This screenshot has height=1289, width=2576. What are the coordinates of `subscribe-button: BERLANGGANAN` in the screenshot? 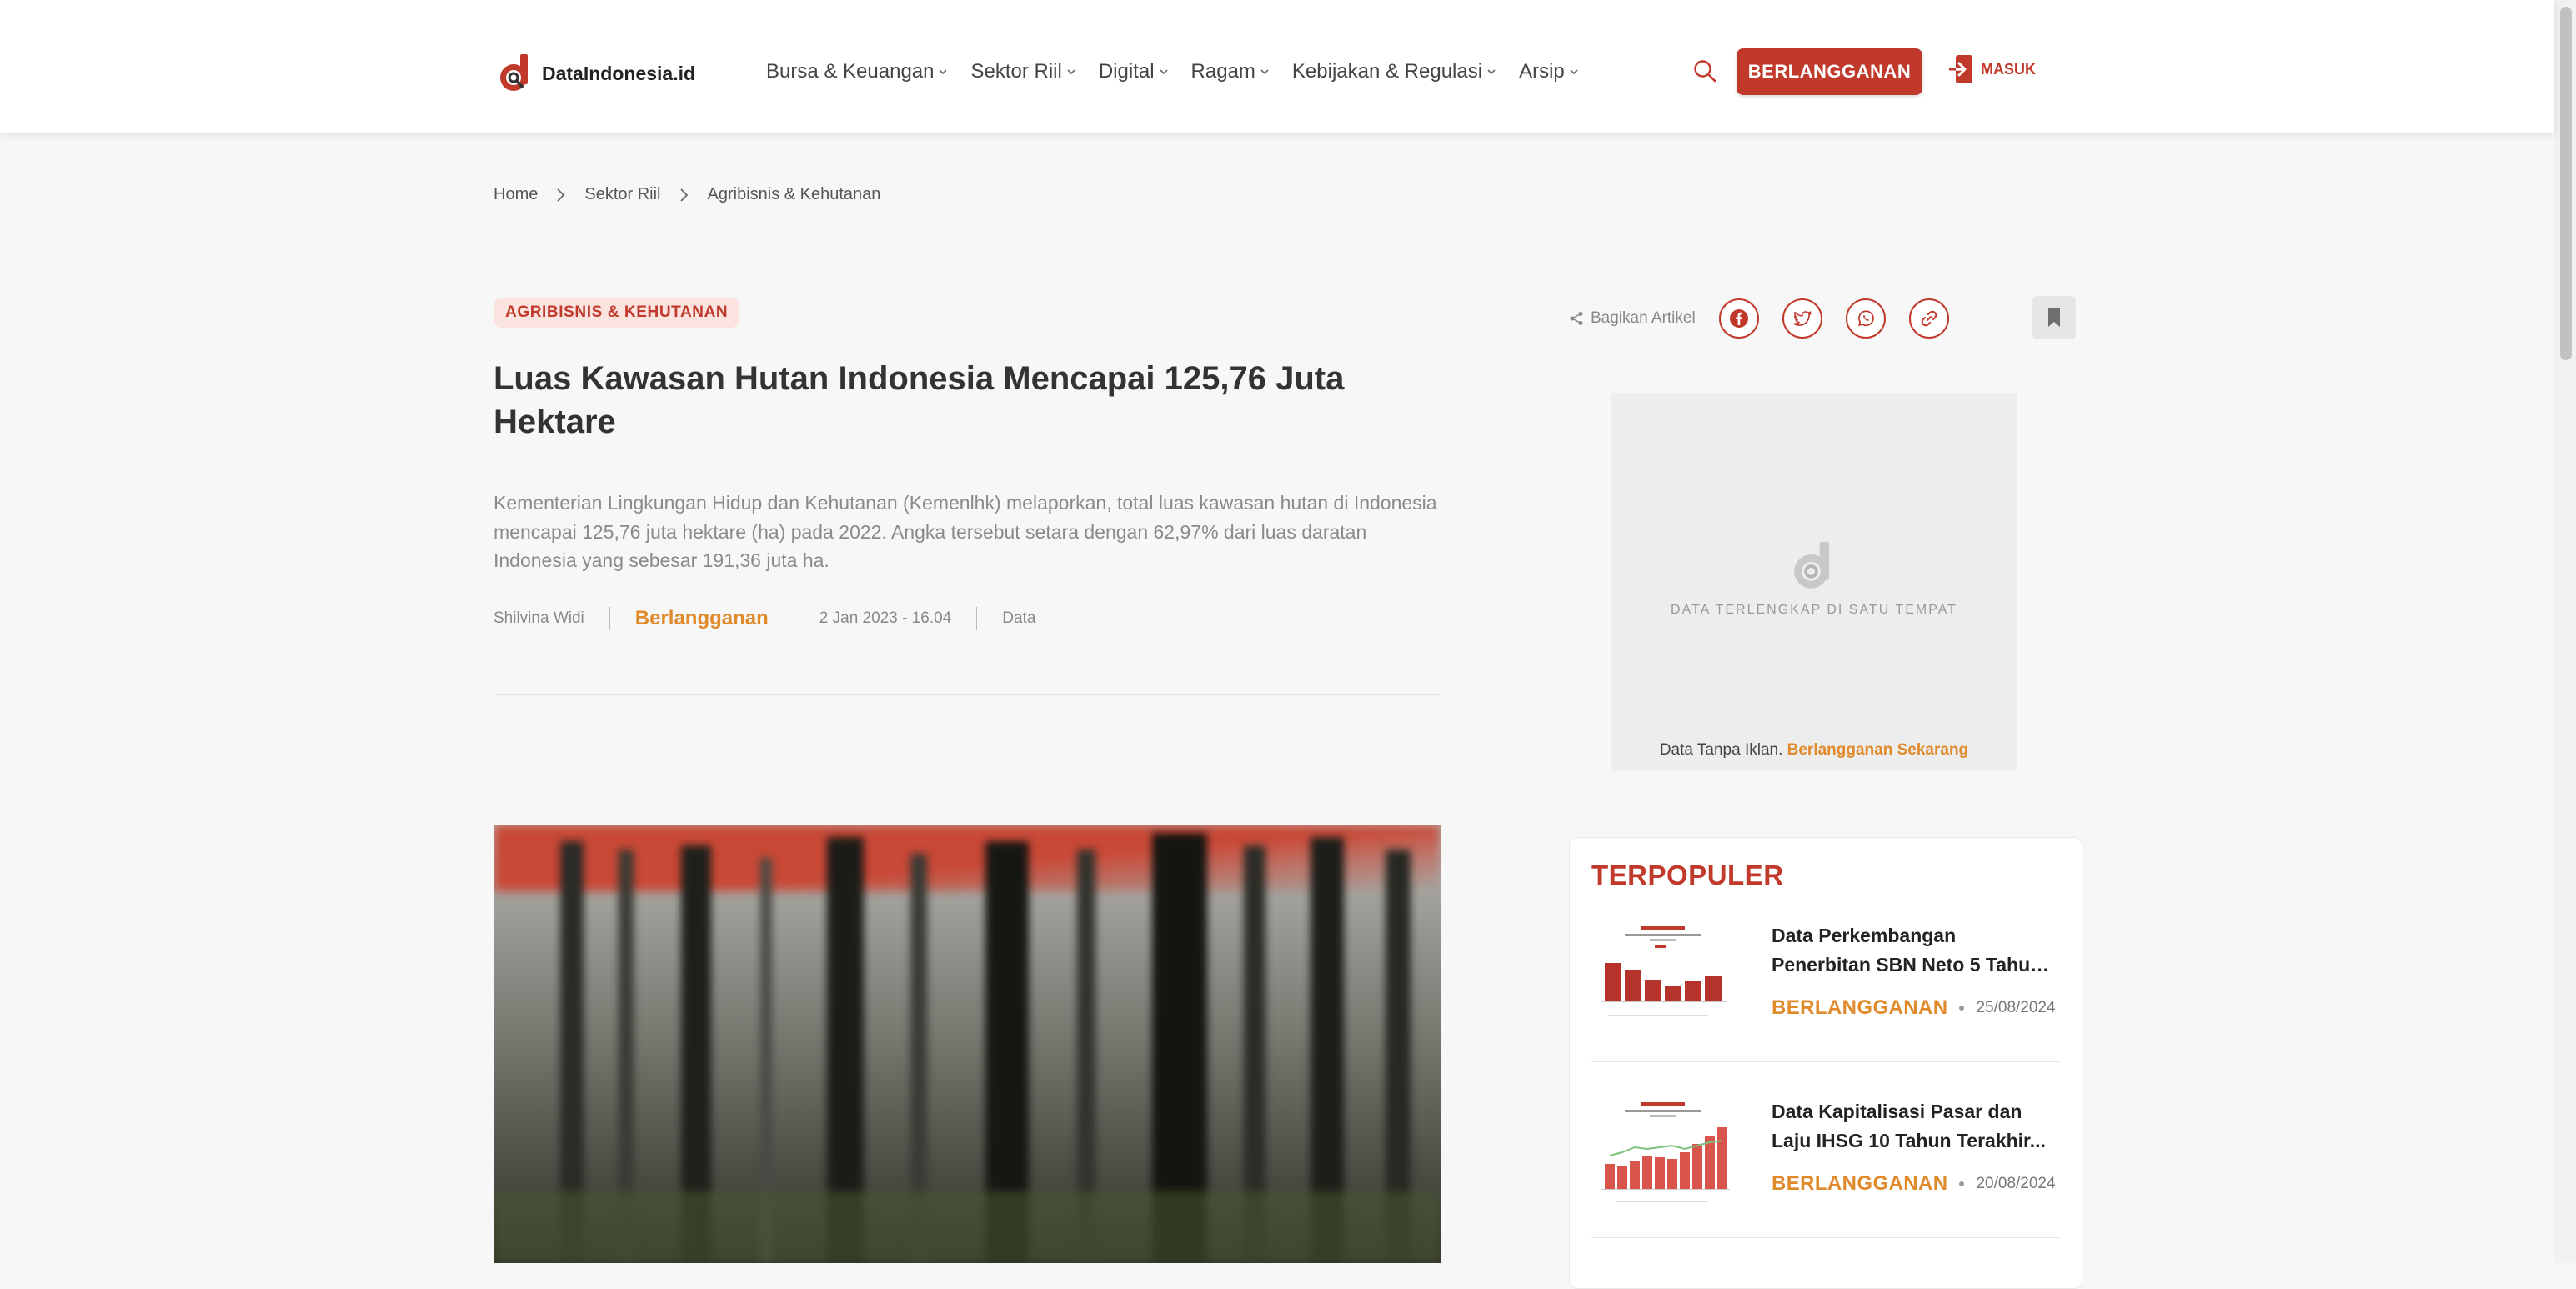 It's located at (1829, 71).